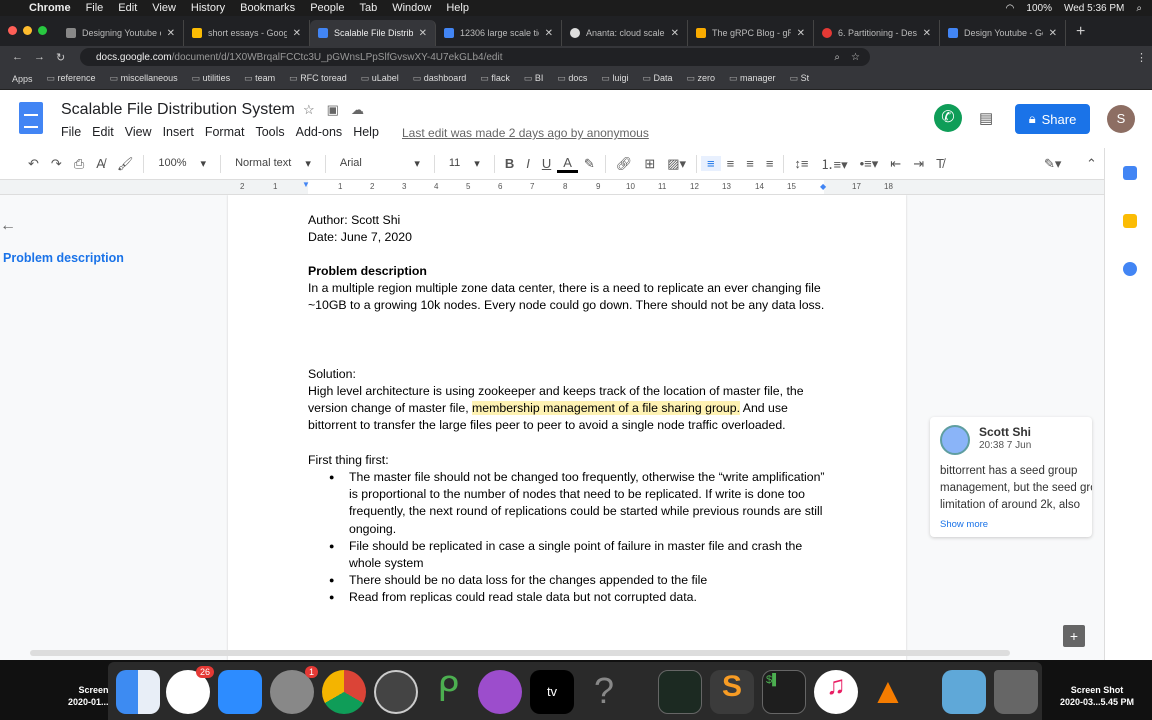  Describe the element at coordinates (1039, 8) in the screenshot. I see `battery-text: 100%` at that location.